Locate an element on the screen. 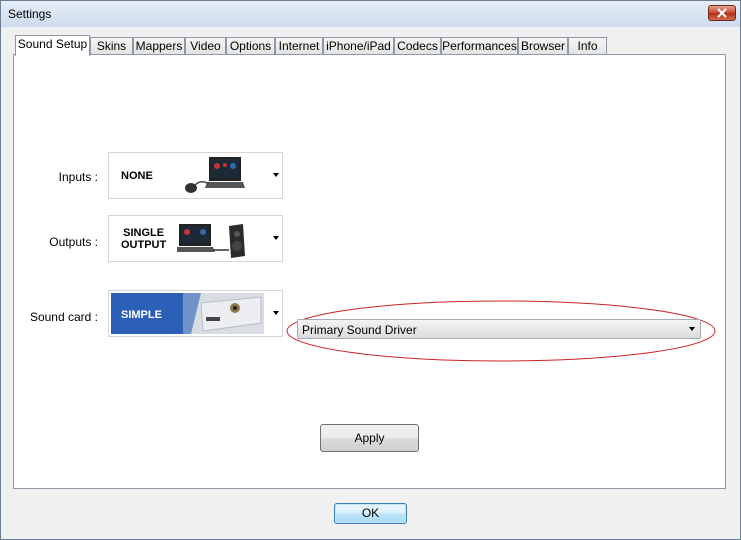 The width and height of the screenshot is (741, 540). tab-label: Sound Setup is located at coordinates (52, 44).